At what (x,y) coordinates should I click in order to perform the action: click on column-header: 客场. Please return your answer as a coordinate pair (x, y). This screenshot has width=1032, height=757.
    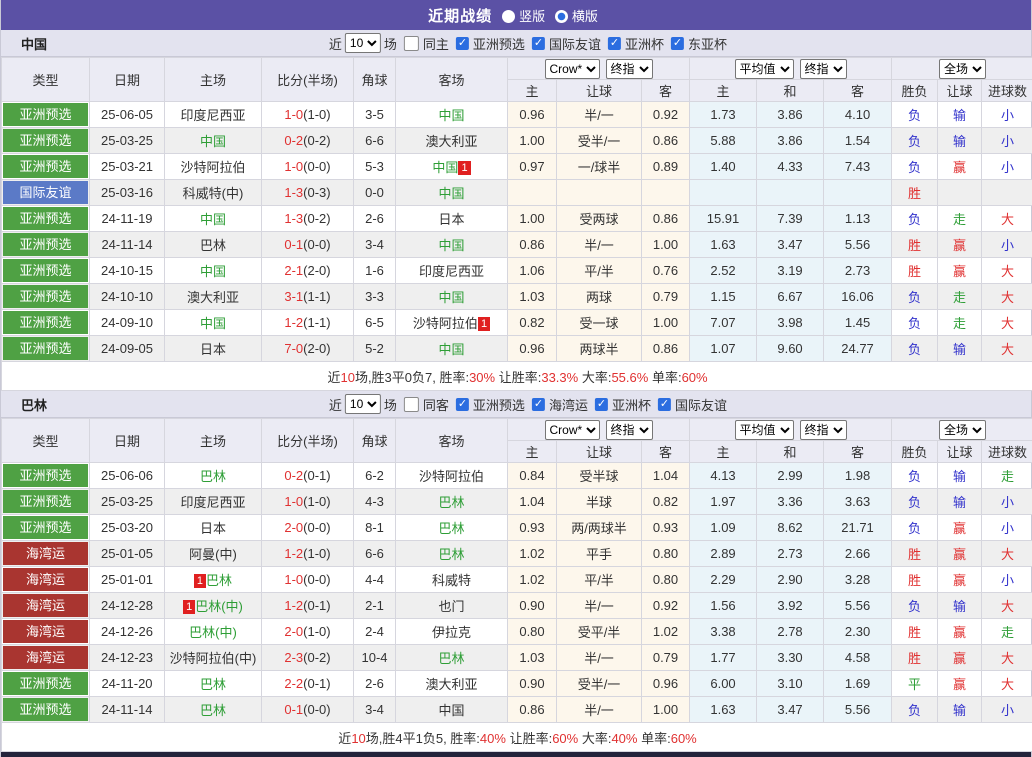
    Looking at the image, I should click on (452, 80).